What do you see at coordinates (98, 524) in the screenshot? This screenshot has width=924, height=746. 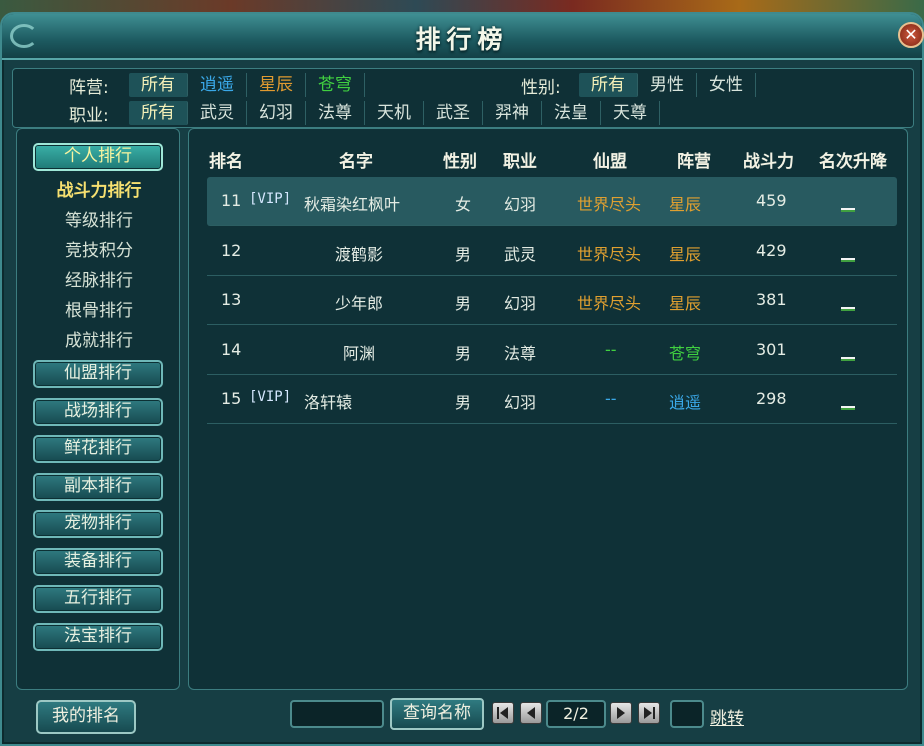 I see `nav-button: 宠物排行` at bounding box center [98, 524].